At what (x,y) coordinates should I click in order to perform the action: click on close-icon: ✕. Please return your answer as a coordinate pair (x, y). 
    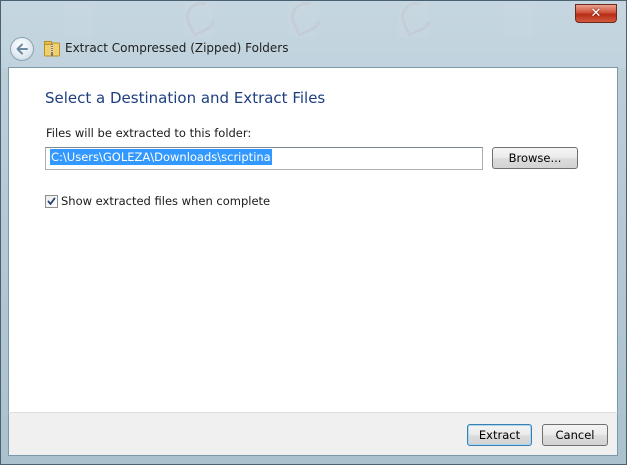
    Looking at the image, I should click on (596, 13).